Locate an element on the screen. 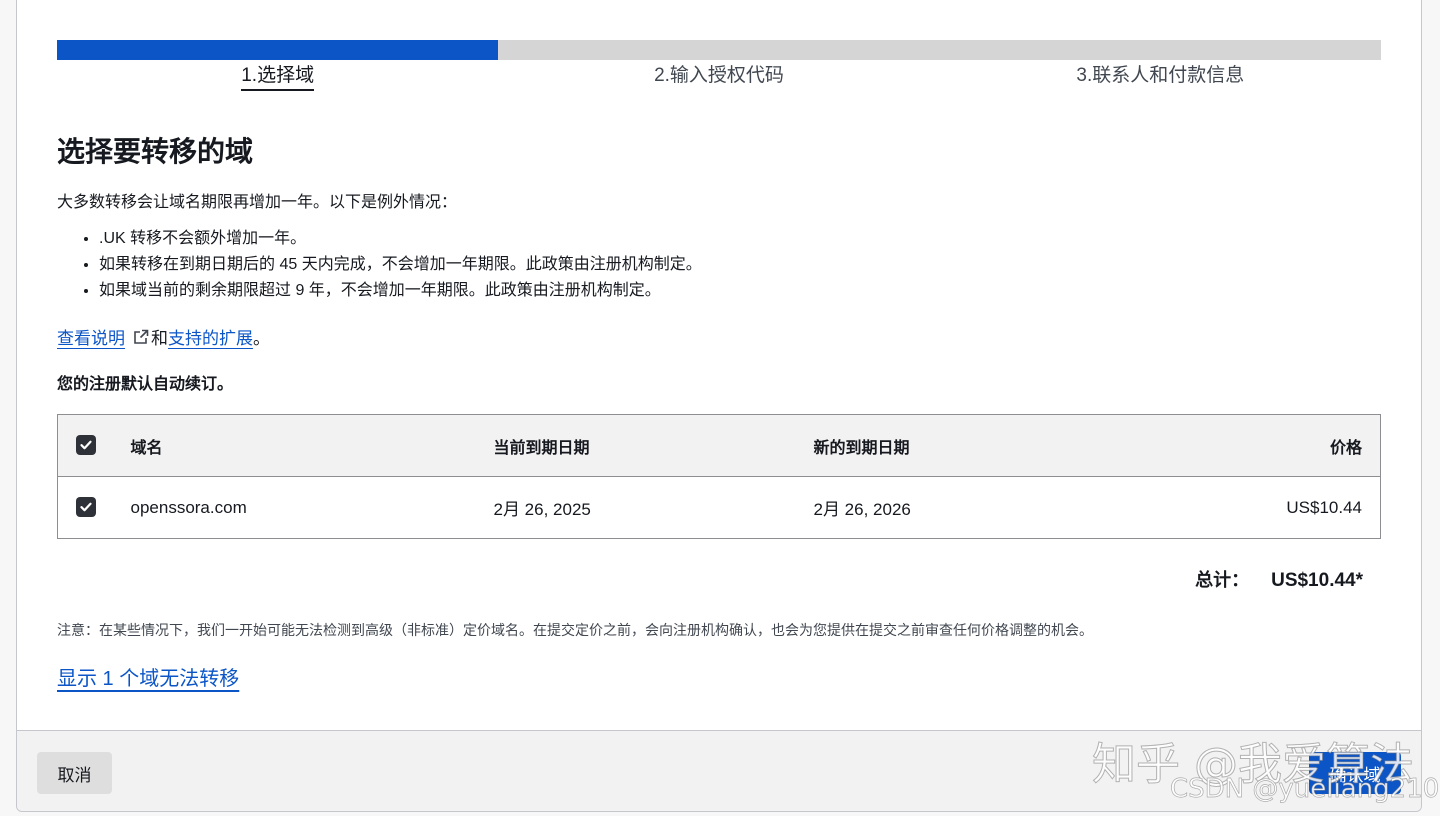 Image resolution: width=1440 pixels, height=816 pixels. wizard-steps: 1.选择域 2.输入授权代码 3.联系人和付款信息 is located at coordinates (719, 77).